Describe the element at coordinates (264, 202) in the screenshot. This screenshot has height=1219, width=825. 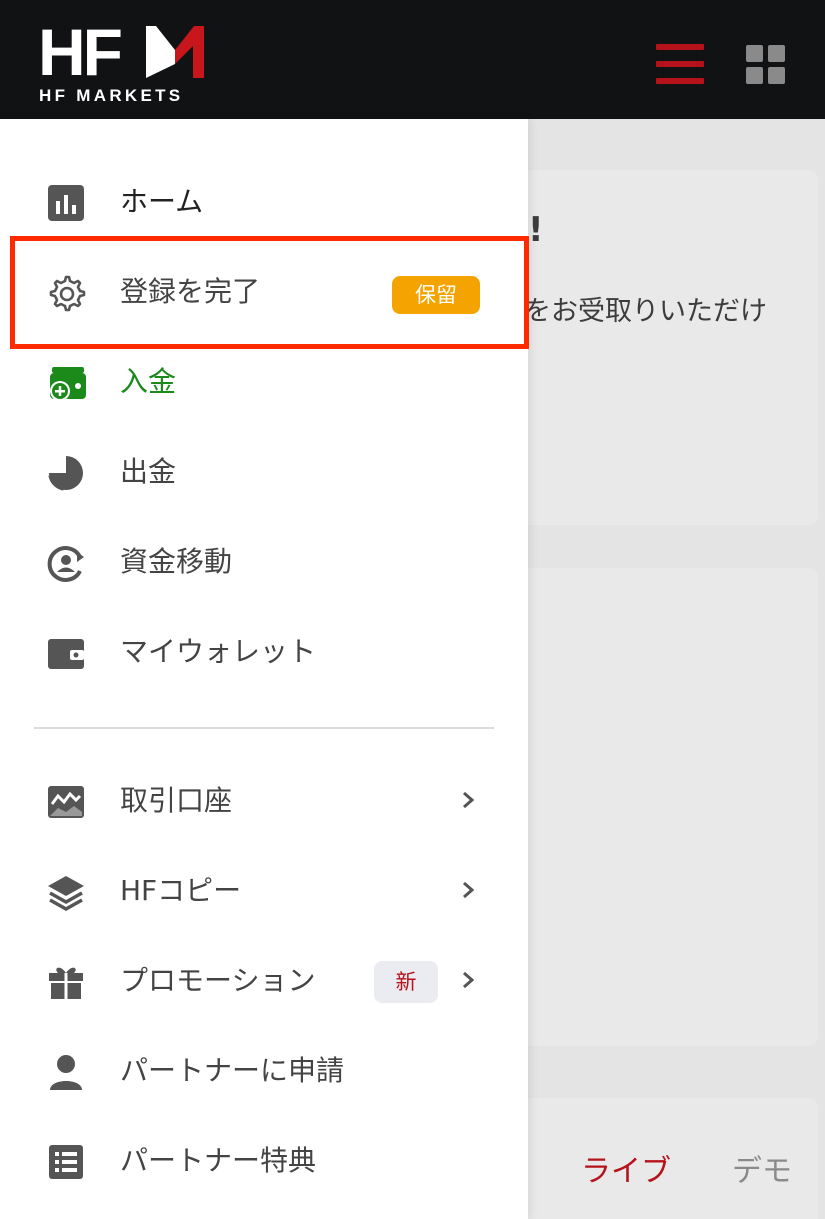
I see `menu-item-home: ホーム` at that location.